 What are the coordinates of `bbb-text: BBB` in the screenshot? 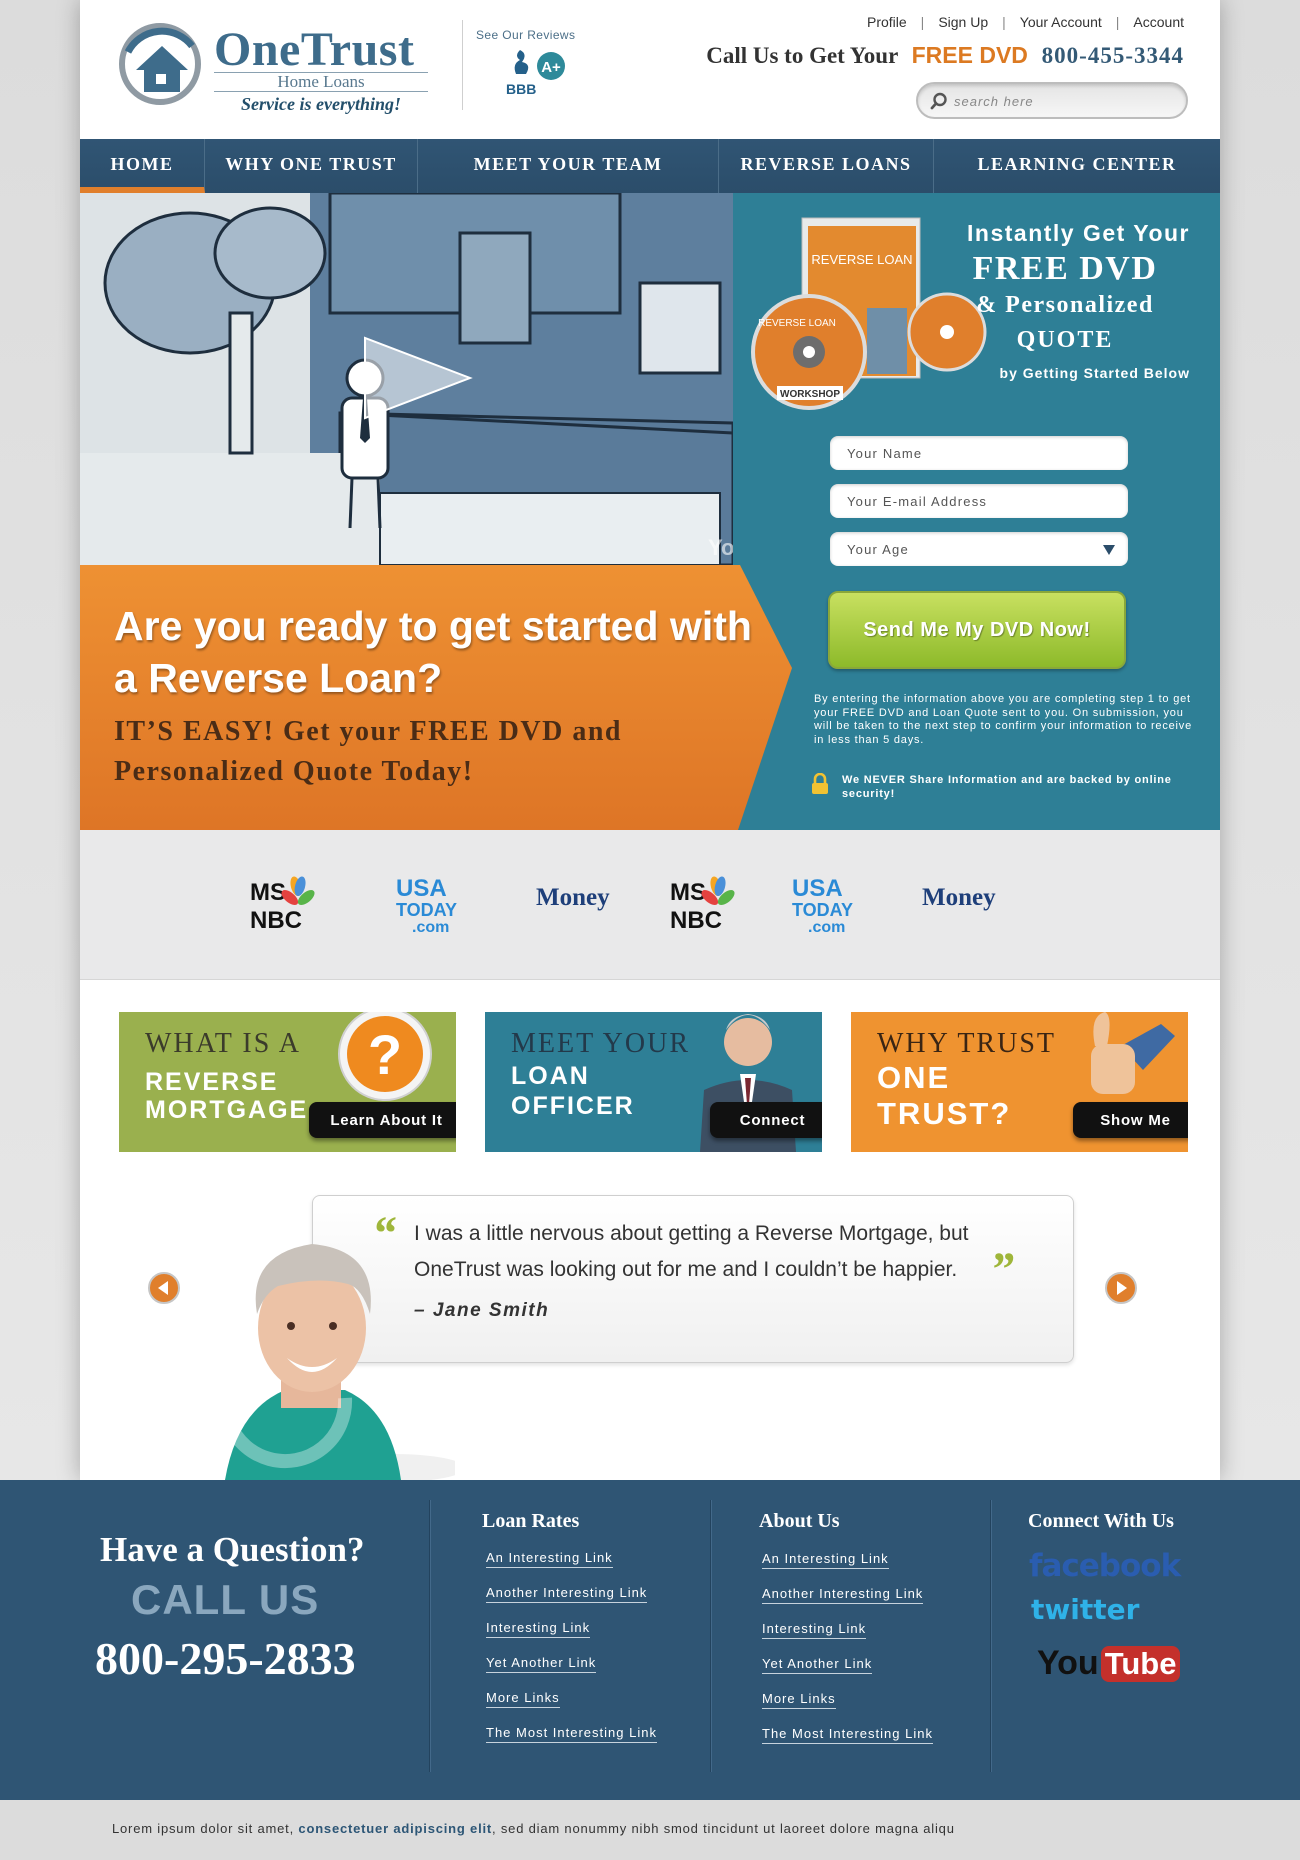 It's located at (521, 89).